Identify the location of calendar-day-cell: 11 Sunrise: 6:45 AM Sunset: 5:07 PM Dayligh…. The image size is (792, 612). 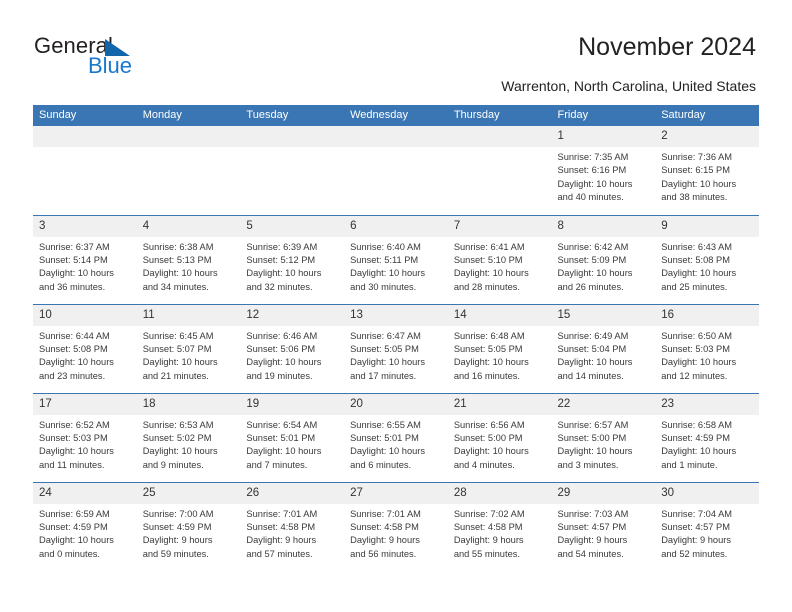
(188, 348).